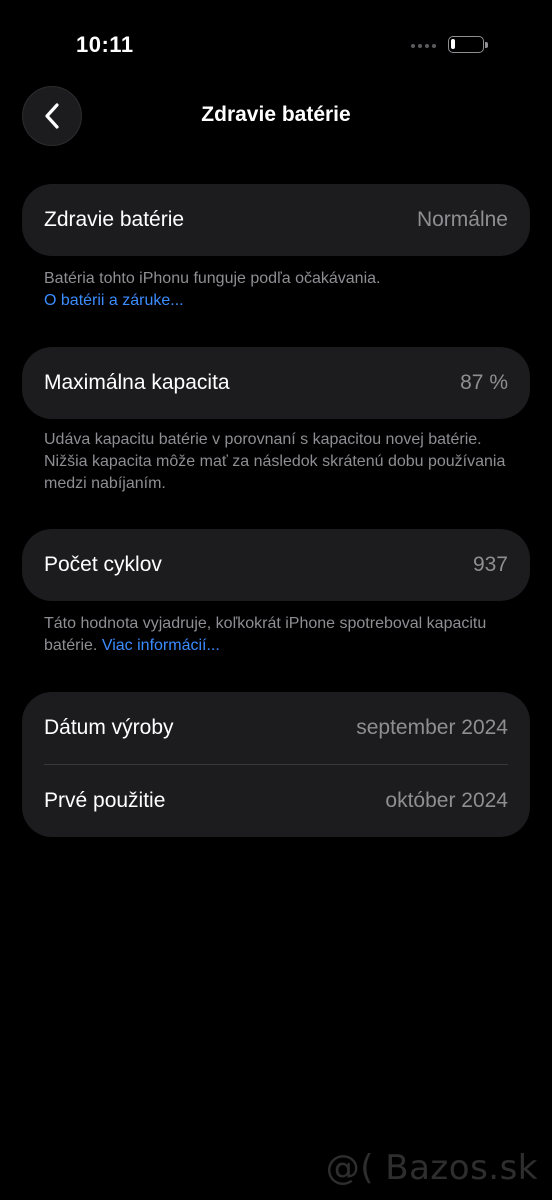  Describe the element at coordinates (109, 727) in the screenshot. I see `manufacture-date-label: Dátum výroby` at that location.